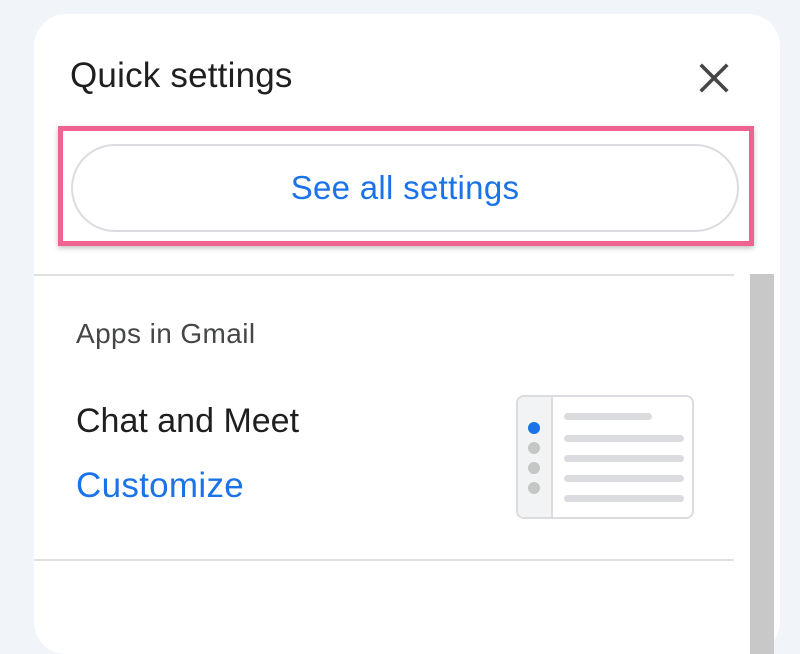 Image resolution: width=800 pixels, height=654 pixels. What do you see at coordinates (181, 75) in the screenshot?
I see `panel-title: Quick settings` at bounding box center [181, 75].